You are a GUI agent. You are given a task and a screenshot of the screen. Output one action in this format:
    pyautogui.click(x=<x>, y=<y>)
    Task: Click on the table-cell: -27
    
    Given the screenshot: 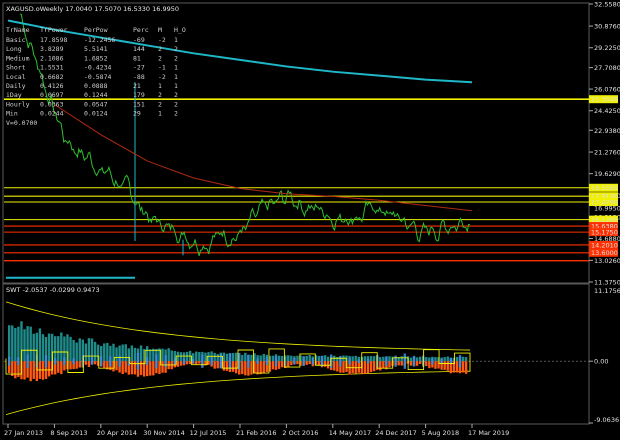 What is the action you would take?
    pyautogui.click(x=139, y=68)
    